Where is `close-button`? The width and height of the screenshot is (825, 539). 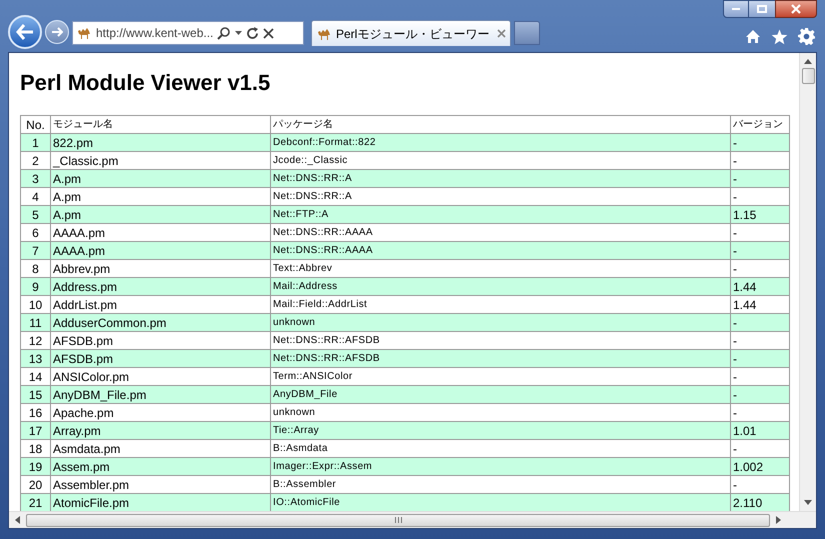
close-button is located at coordinates (796, 9).